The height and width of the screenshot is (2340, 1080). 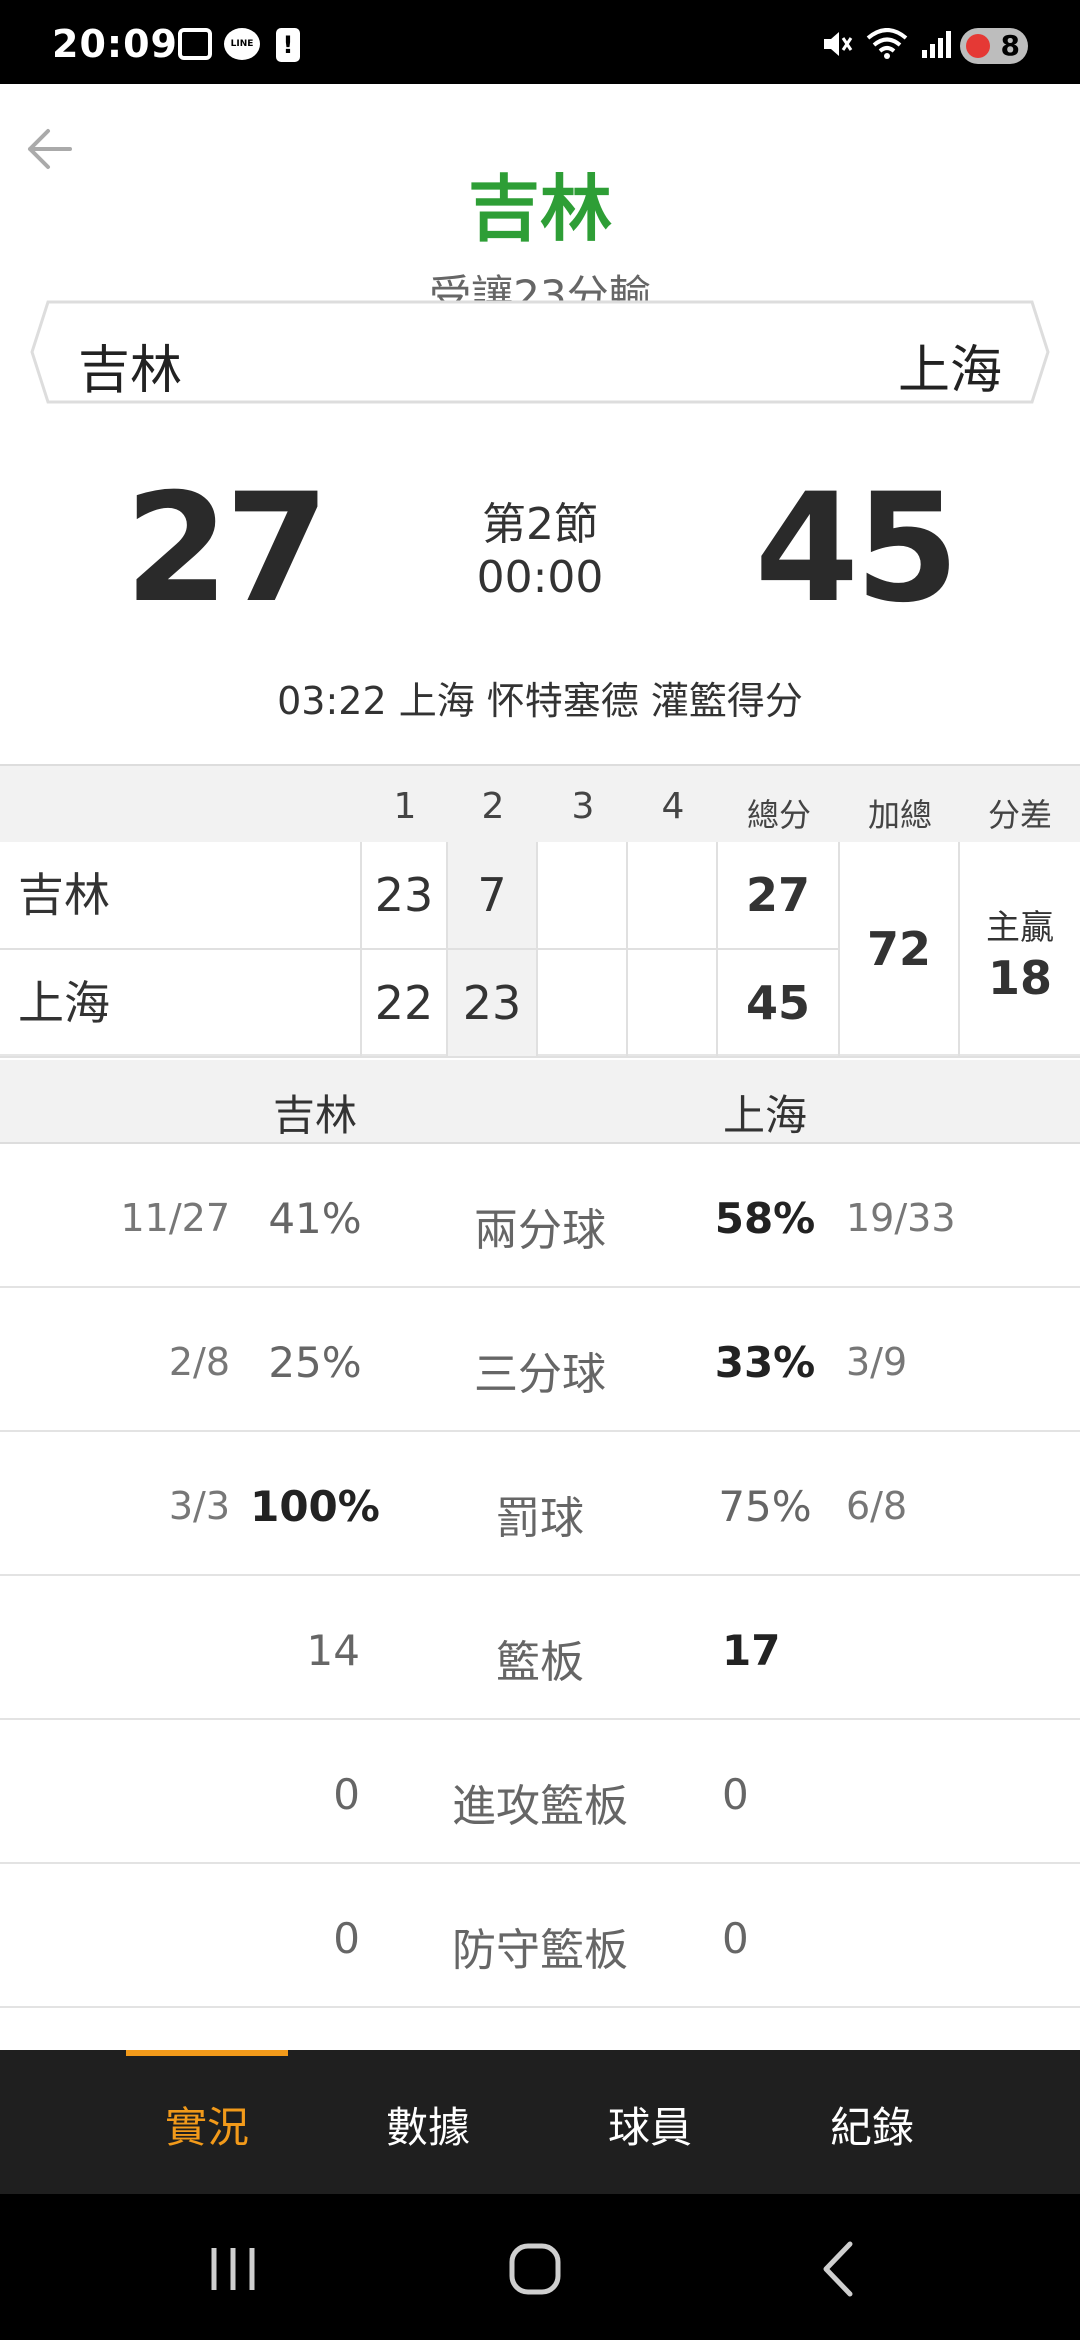 I want to click on diff-value: 18, so click(x=1019, y=978).